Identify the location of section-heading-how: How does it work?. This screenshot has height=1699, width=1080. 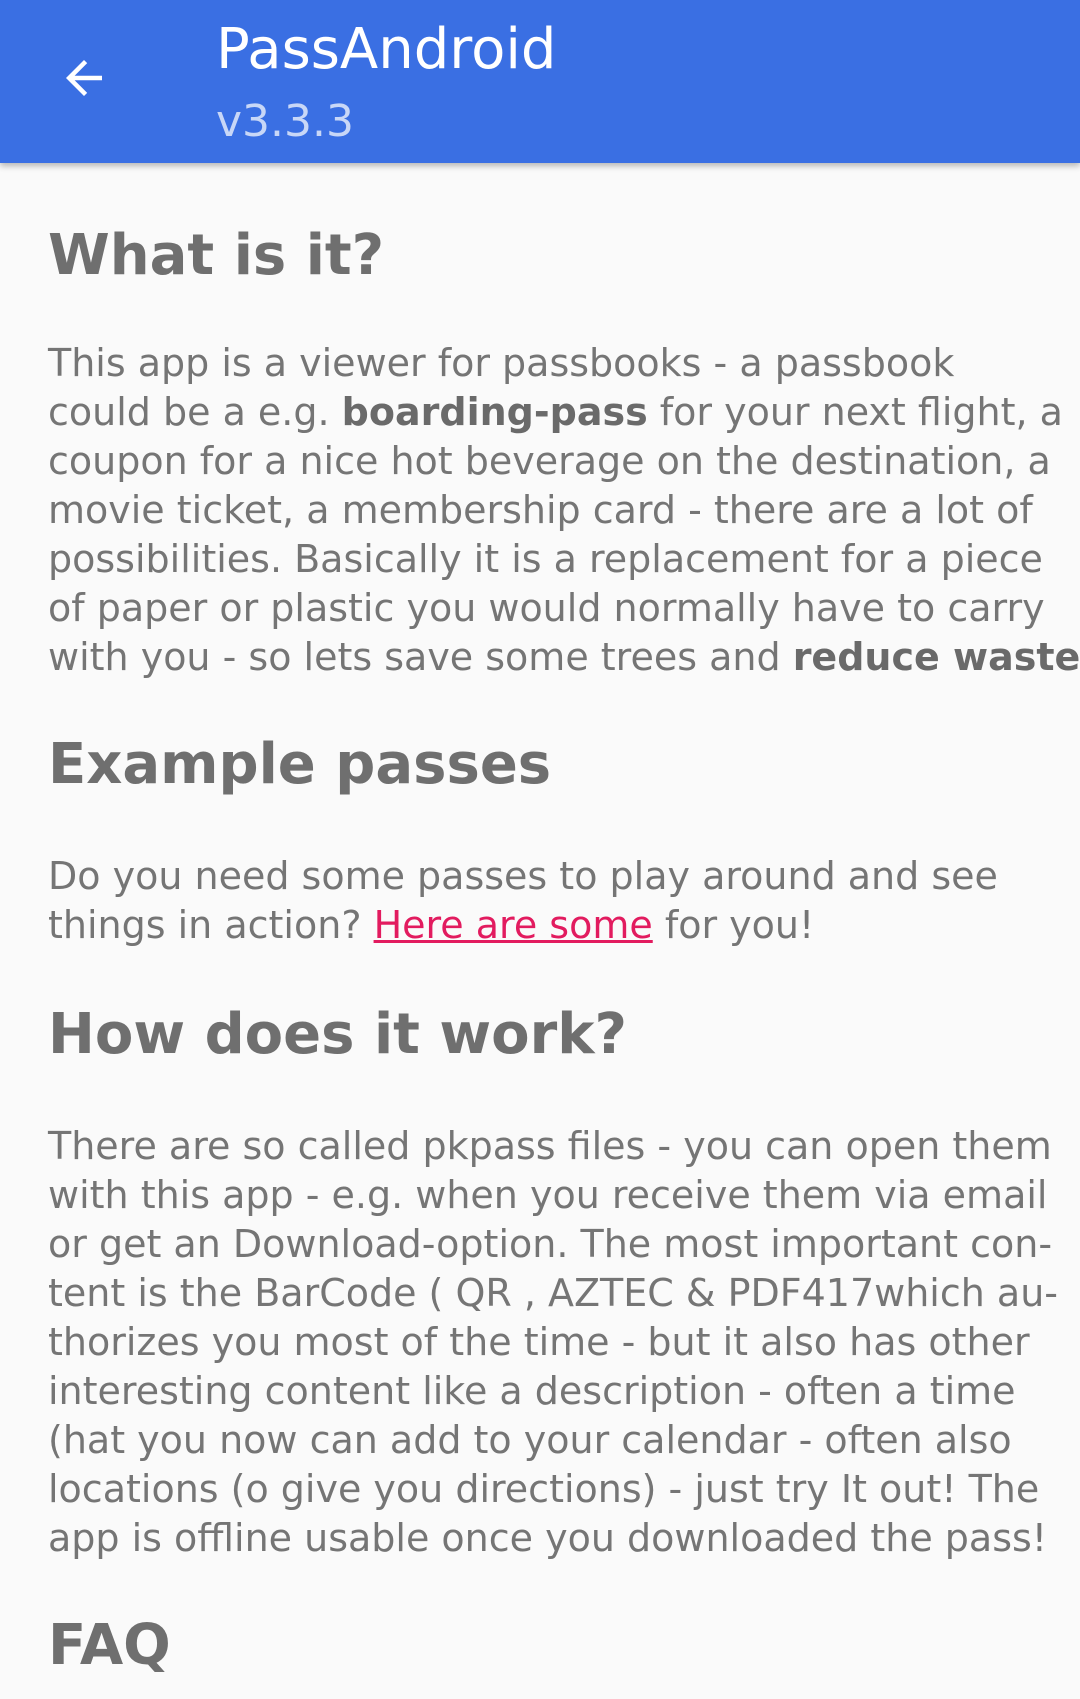
(337, 1034).